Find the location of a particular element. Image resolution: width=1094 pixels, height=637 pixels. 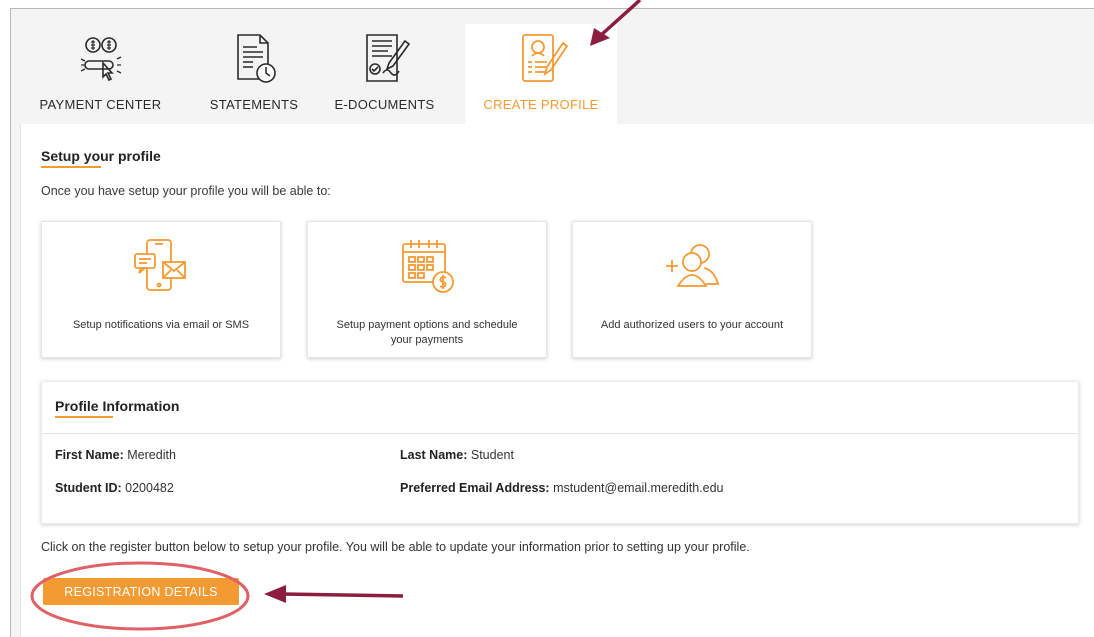

registration-details-button: REGISTRATION DETAILS is located at coordinates (141, 591).